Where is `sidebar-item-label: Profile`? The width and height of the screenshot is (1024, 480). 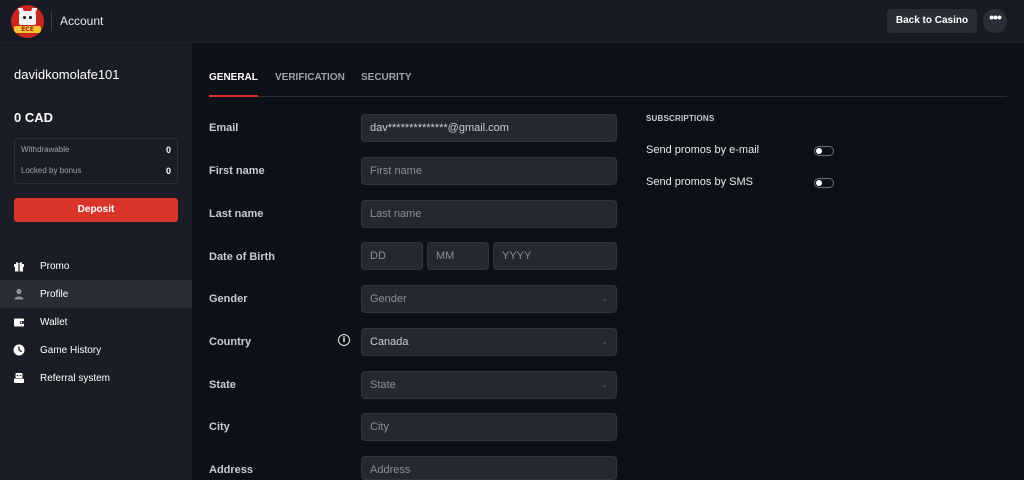
sidebar-item-label: Profile is located at coordinates (54, 294).